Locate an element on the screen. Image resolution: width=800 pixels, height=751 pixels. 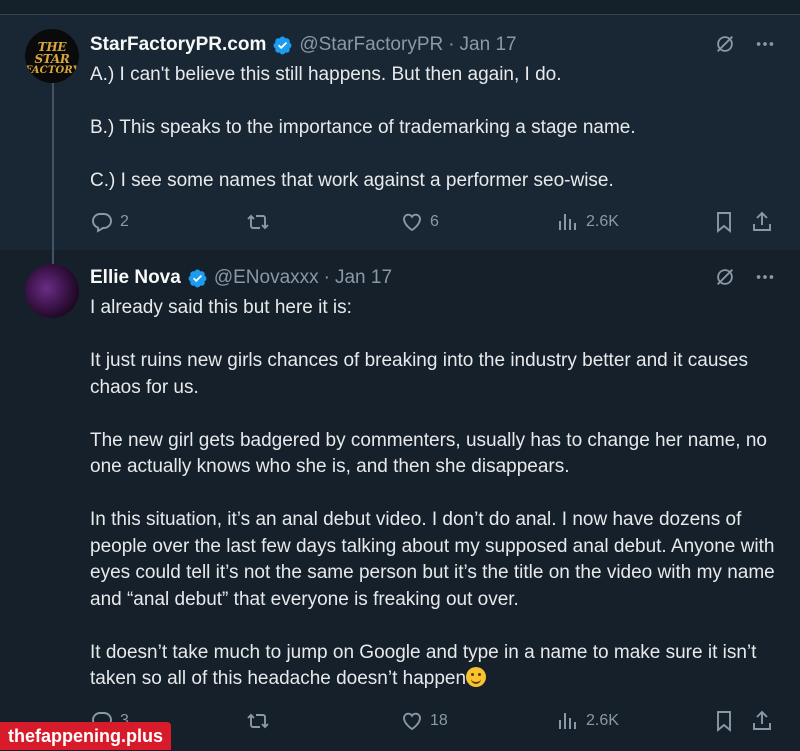
tweet-actions: 3 18 2.6K is located at coordinates (433, 721).